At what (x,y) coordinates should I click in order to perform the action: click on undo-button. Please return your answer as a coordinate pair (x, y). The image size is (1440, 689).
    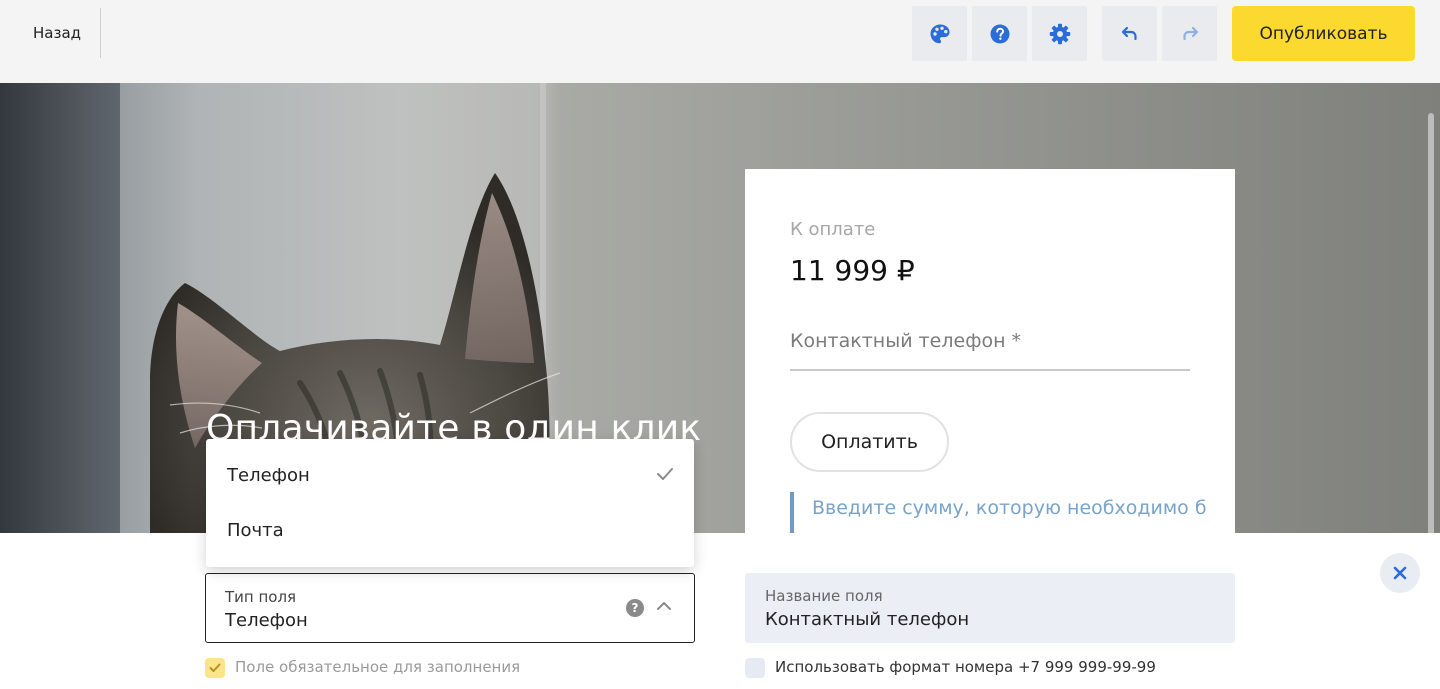
    Looking at the image, I should click on (1129, 33).